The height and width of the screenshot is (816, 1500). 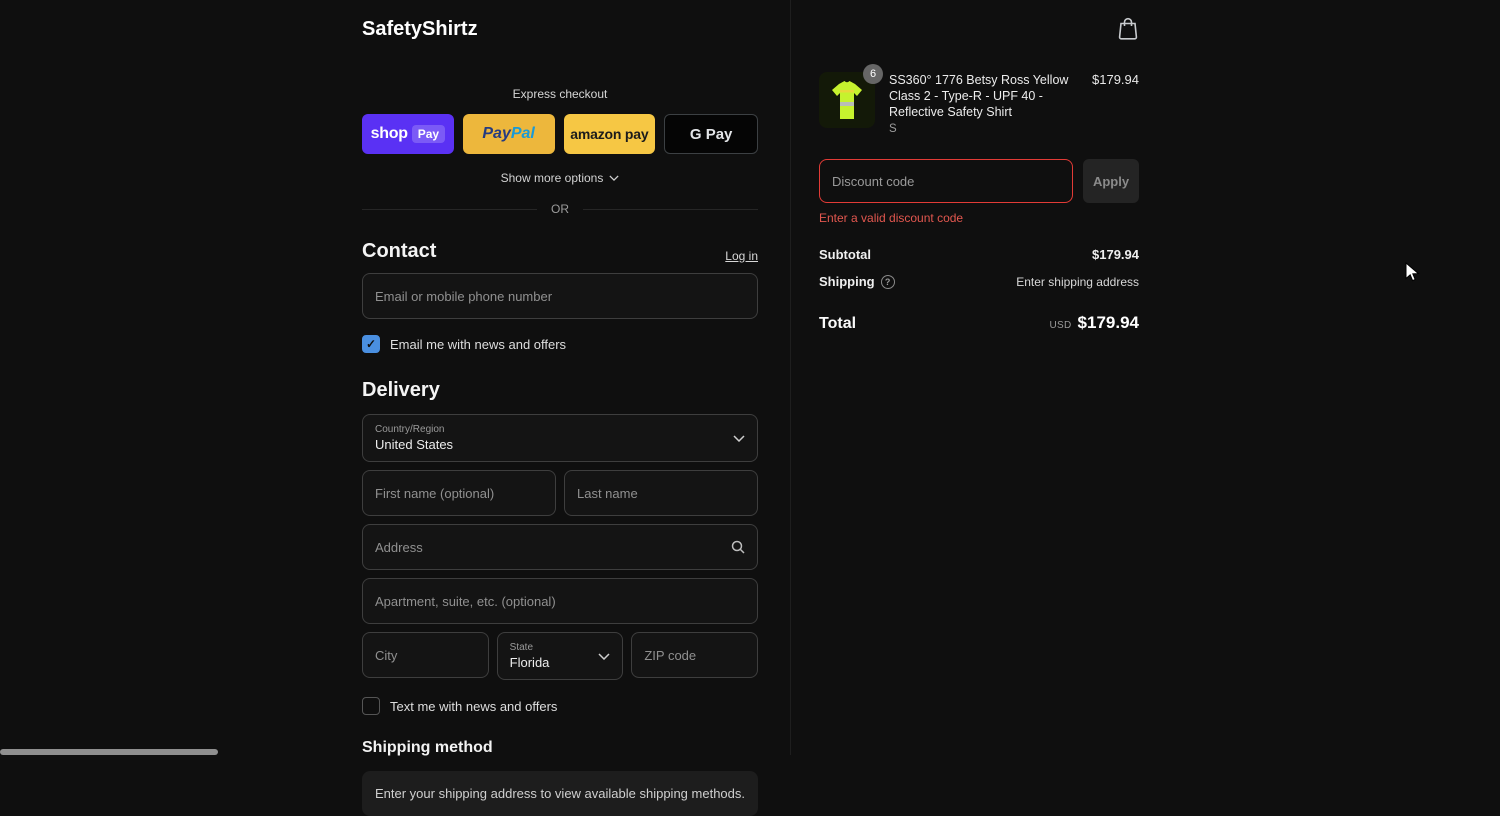 I want to click on google-pay-button: G Pay, so click(x=711, y=134).